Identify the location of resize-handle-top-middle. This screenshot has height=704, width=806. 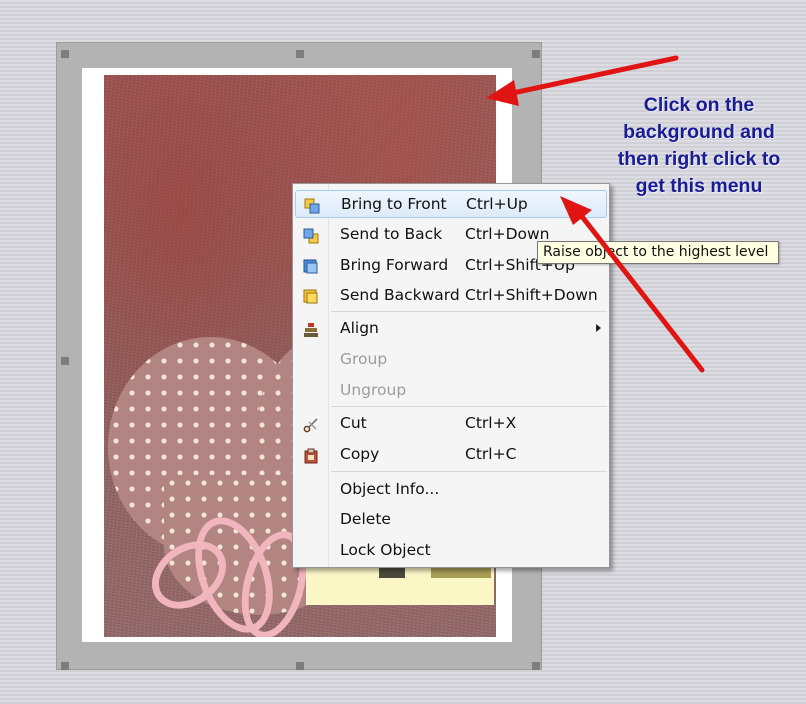
(300, 54).